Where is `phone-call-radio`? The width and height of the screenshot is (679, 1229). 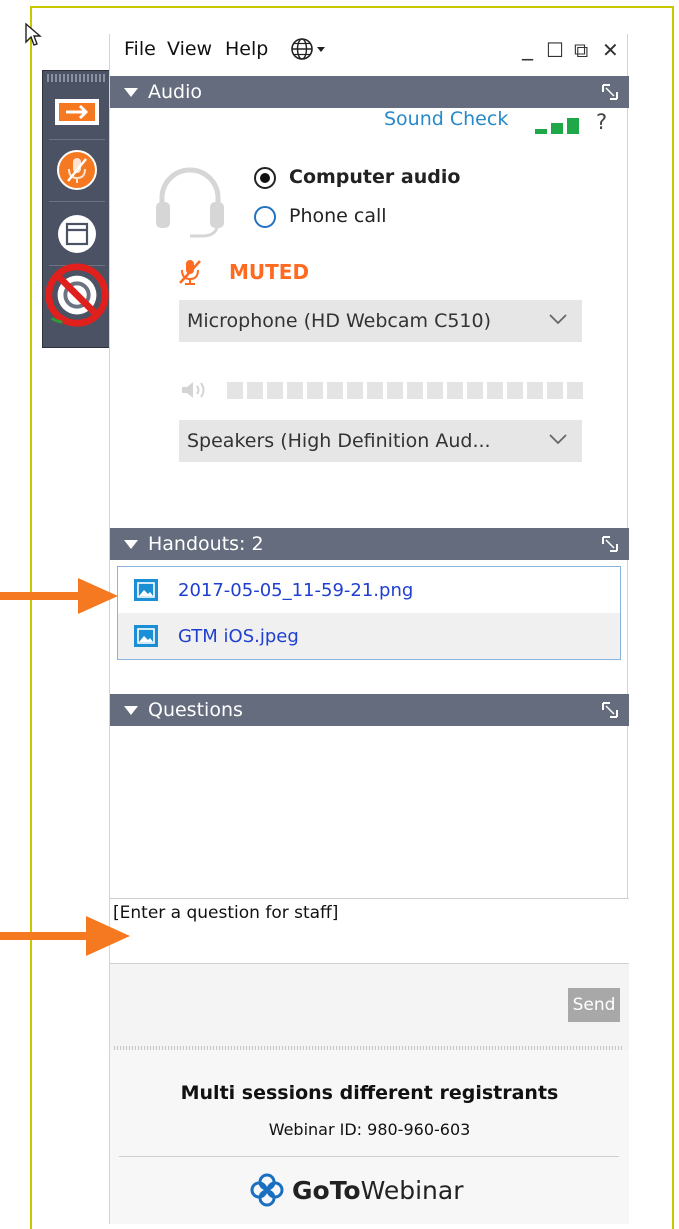 phone-call-radio is located at coordinates (265, 217).